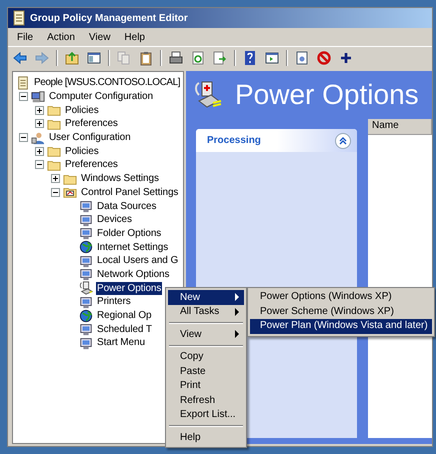  I want to click on document-icon, so click(302, 58).